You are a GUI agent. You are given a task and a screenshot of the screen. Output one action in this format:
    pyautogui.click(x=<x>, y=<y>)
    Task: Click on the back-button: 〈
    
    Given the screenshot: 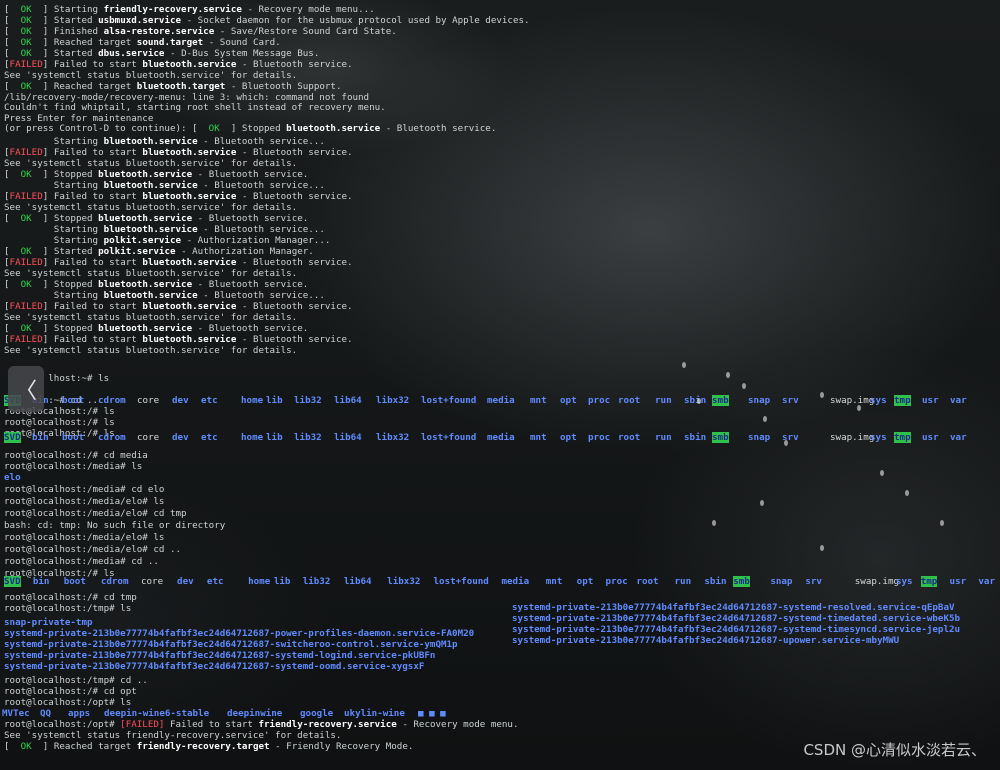 What is the action you would take?
    pyautogui.click(x=26, y=389)
    